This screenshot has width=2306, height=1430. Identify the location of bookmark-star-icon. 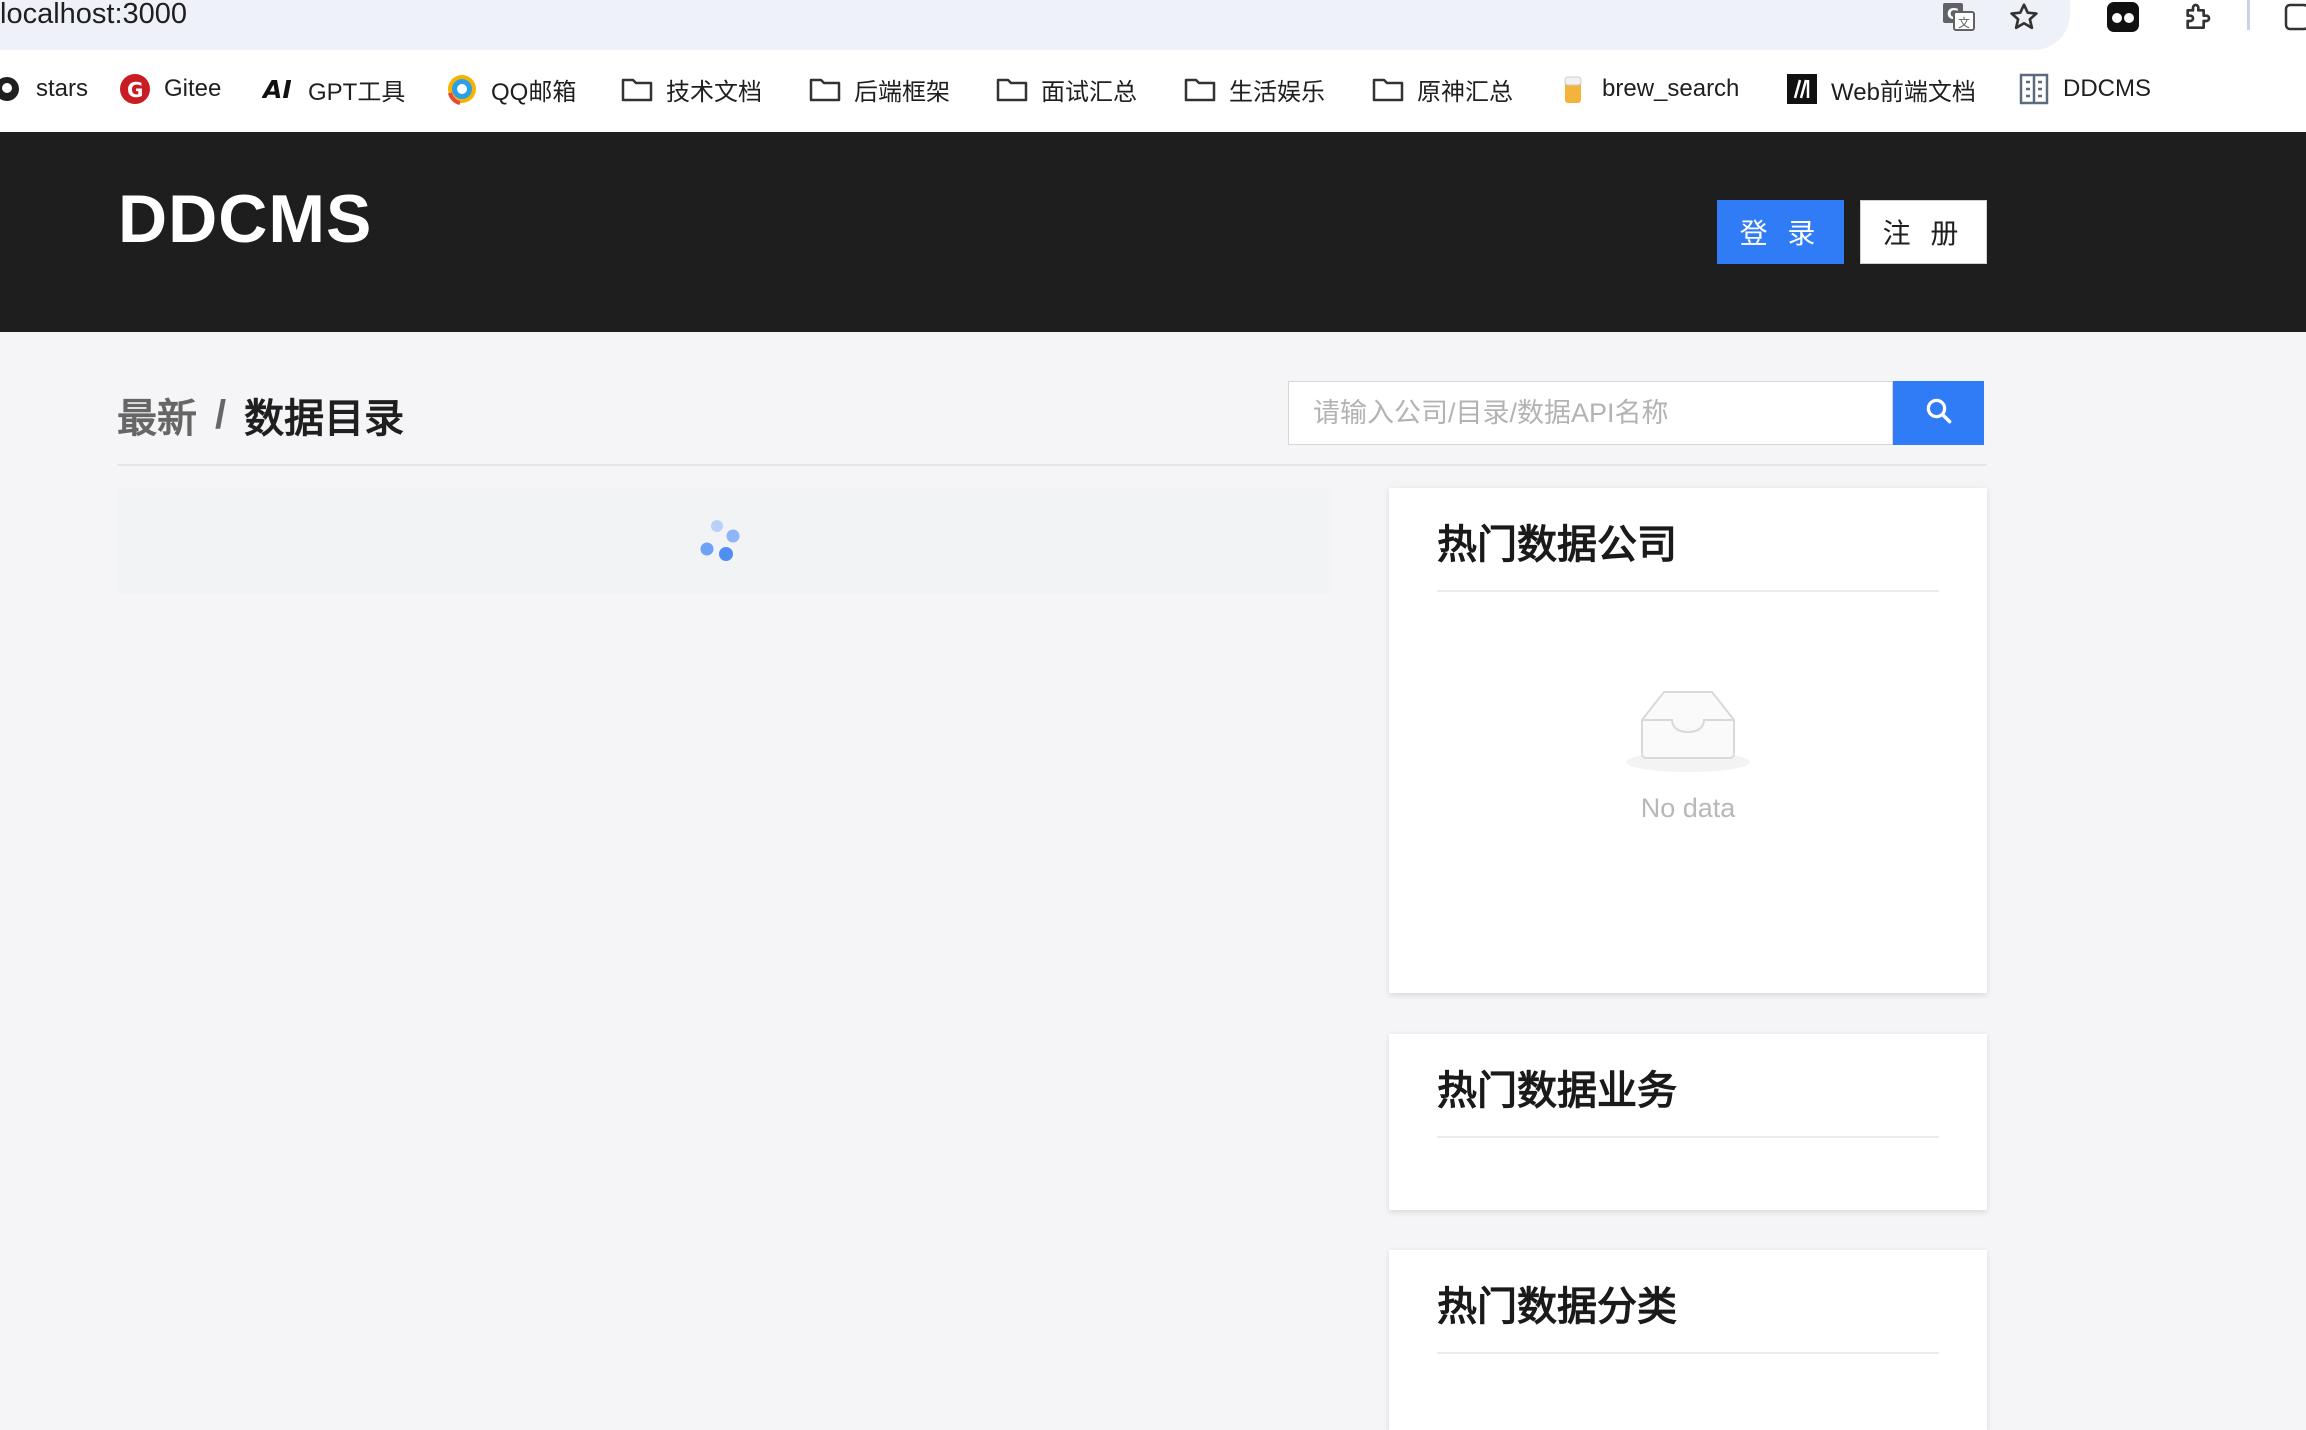
(2024, 17).